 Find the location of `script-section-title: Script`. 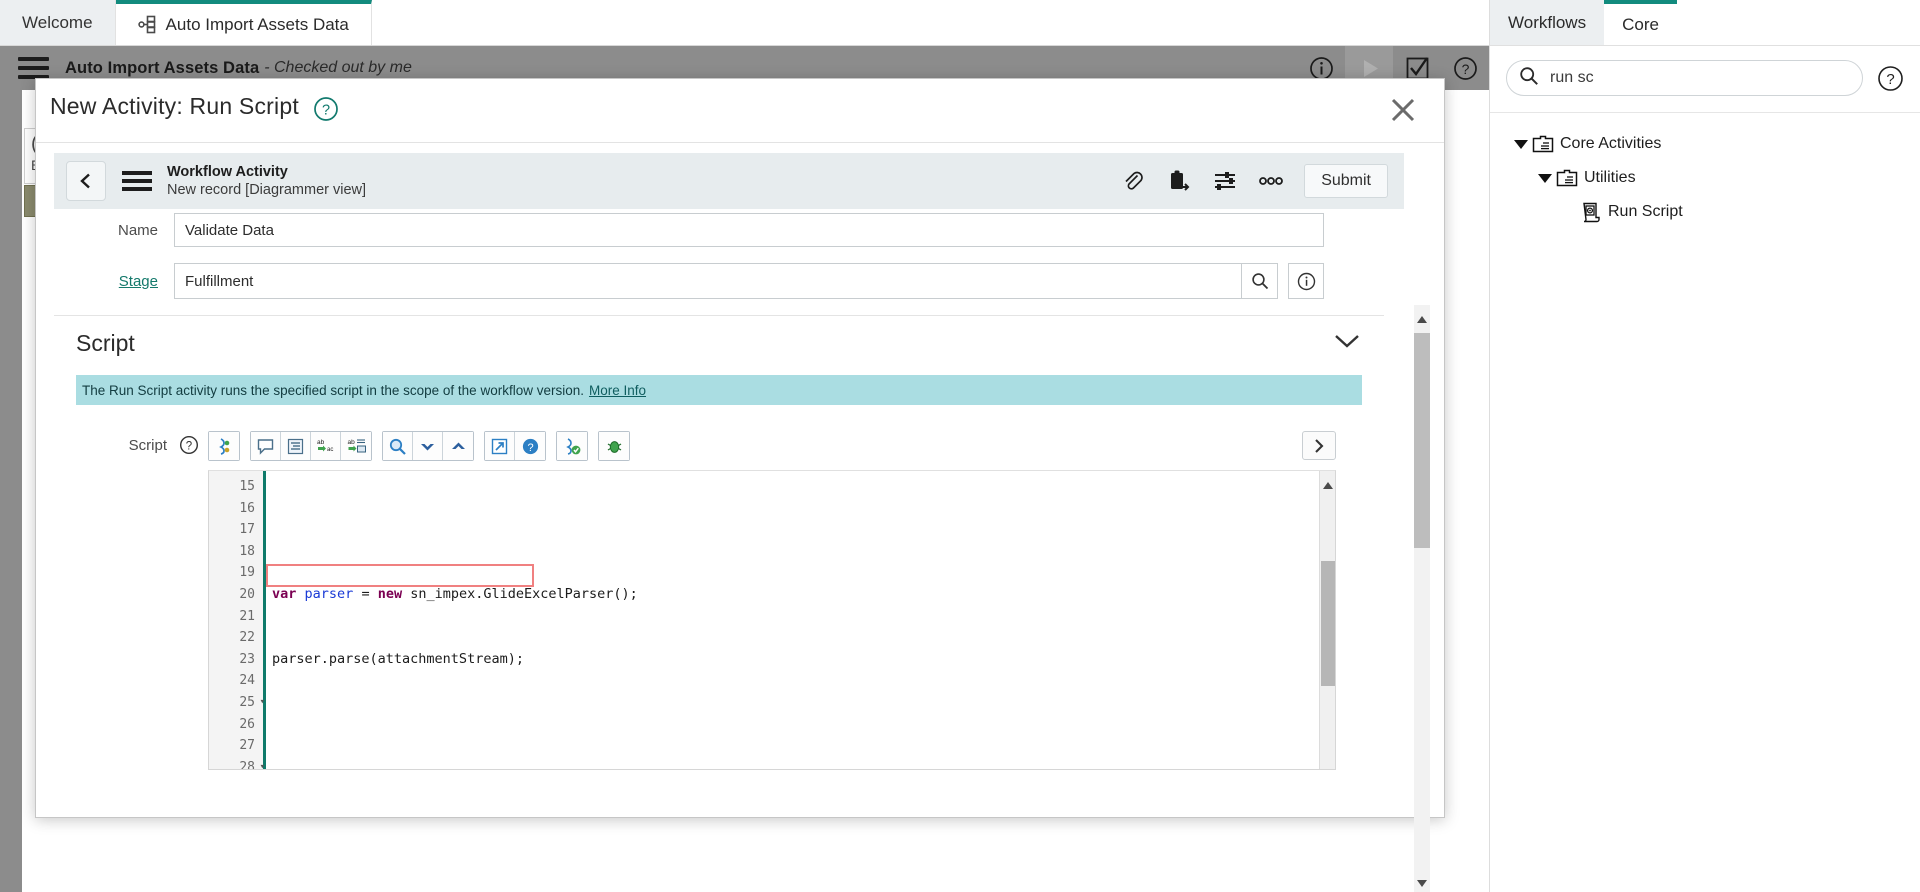

script-section-title: Script is located at coordinates (105, 343).